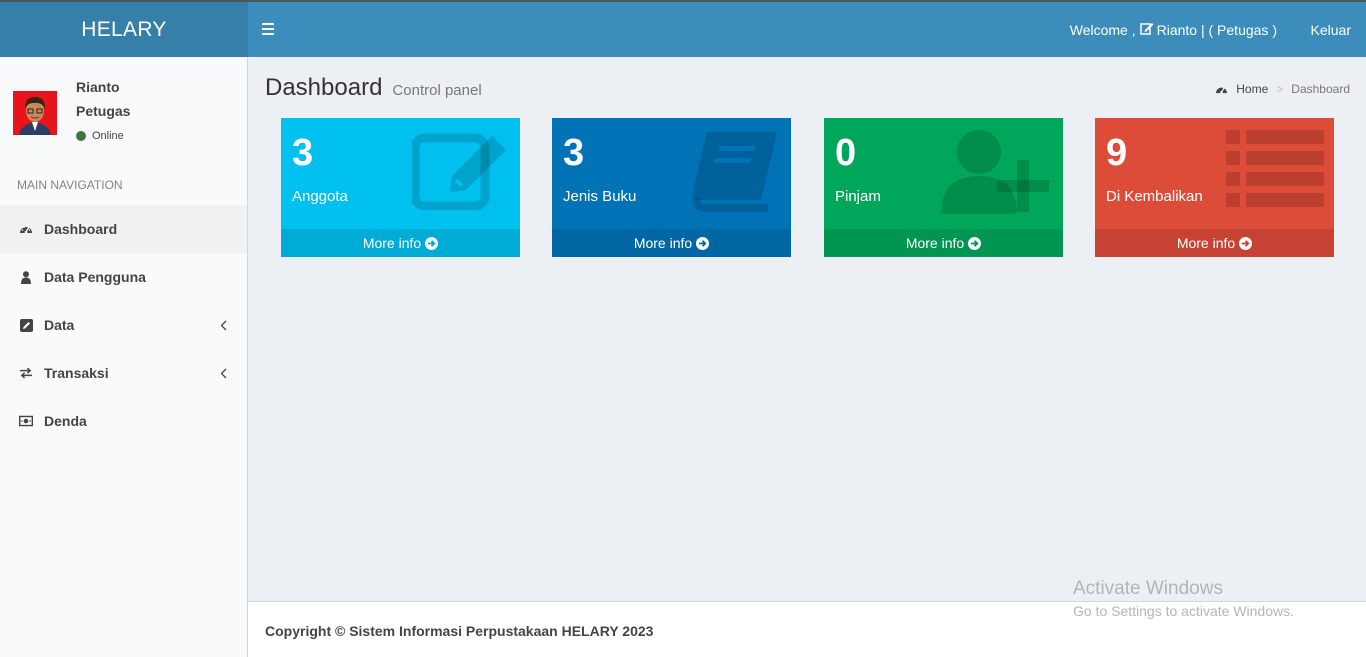 The width and height of the screenshot is (1366, 657). Describe the element at coordinates (81, 229) in the screenshot. I see `sidebar-item-label: Dashboard` at that location.